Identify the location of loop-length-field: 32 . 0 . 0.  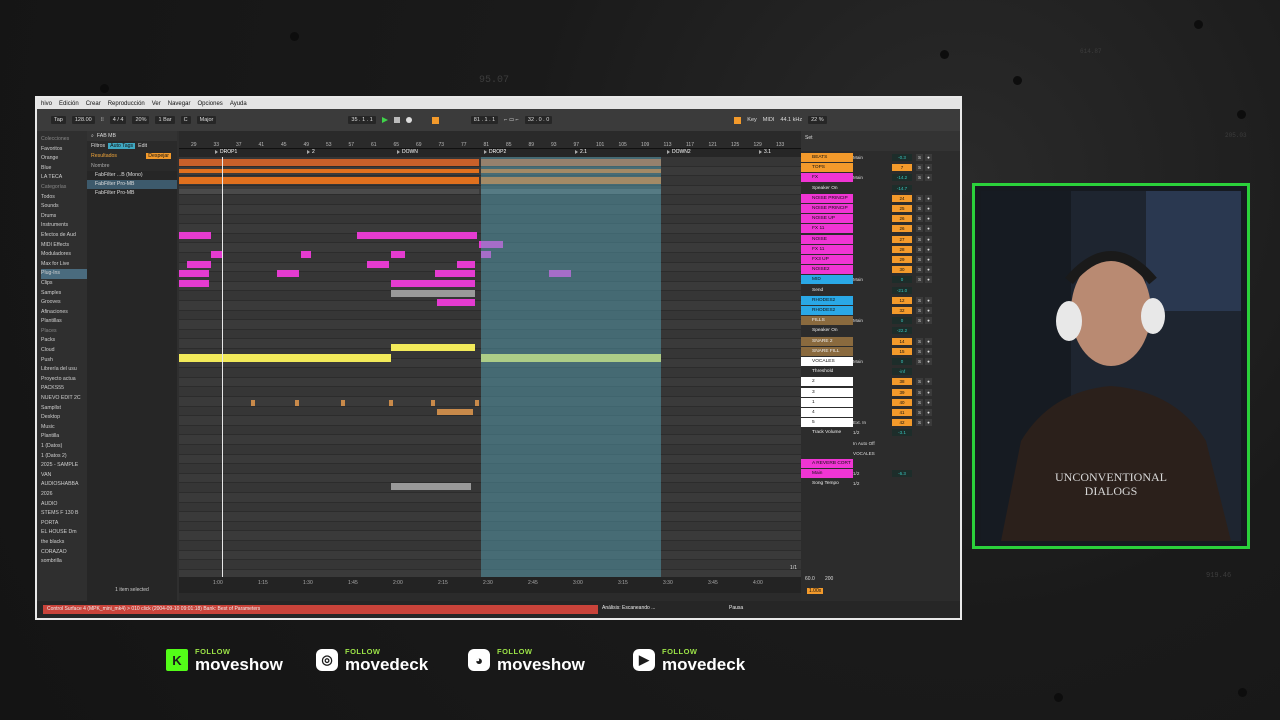
(538, 120).